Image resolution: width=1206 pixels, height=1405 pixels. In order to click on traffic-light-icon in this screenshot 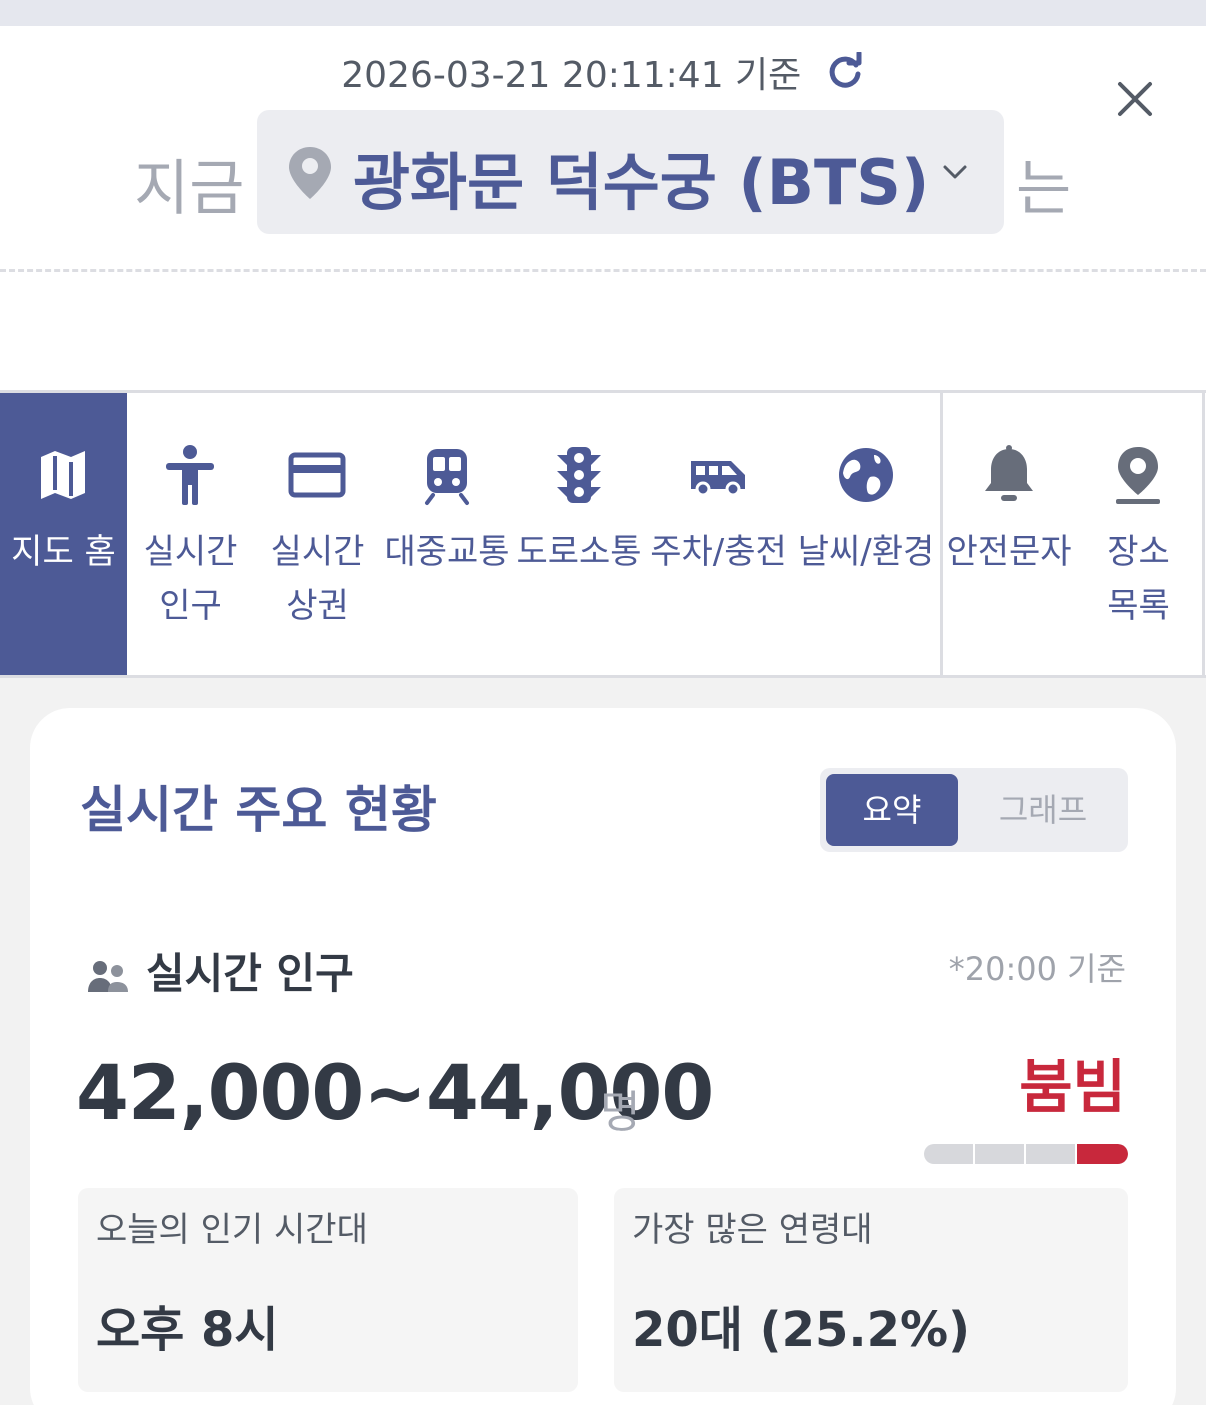, I will do `click(579, 475)`.